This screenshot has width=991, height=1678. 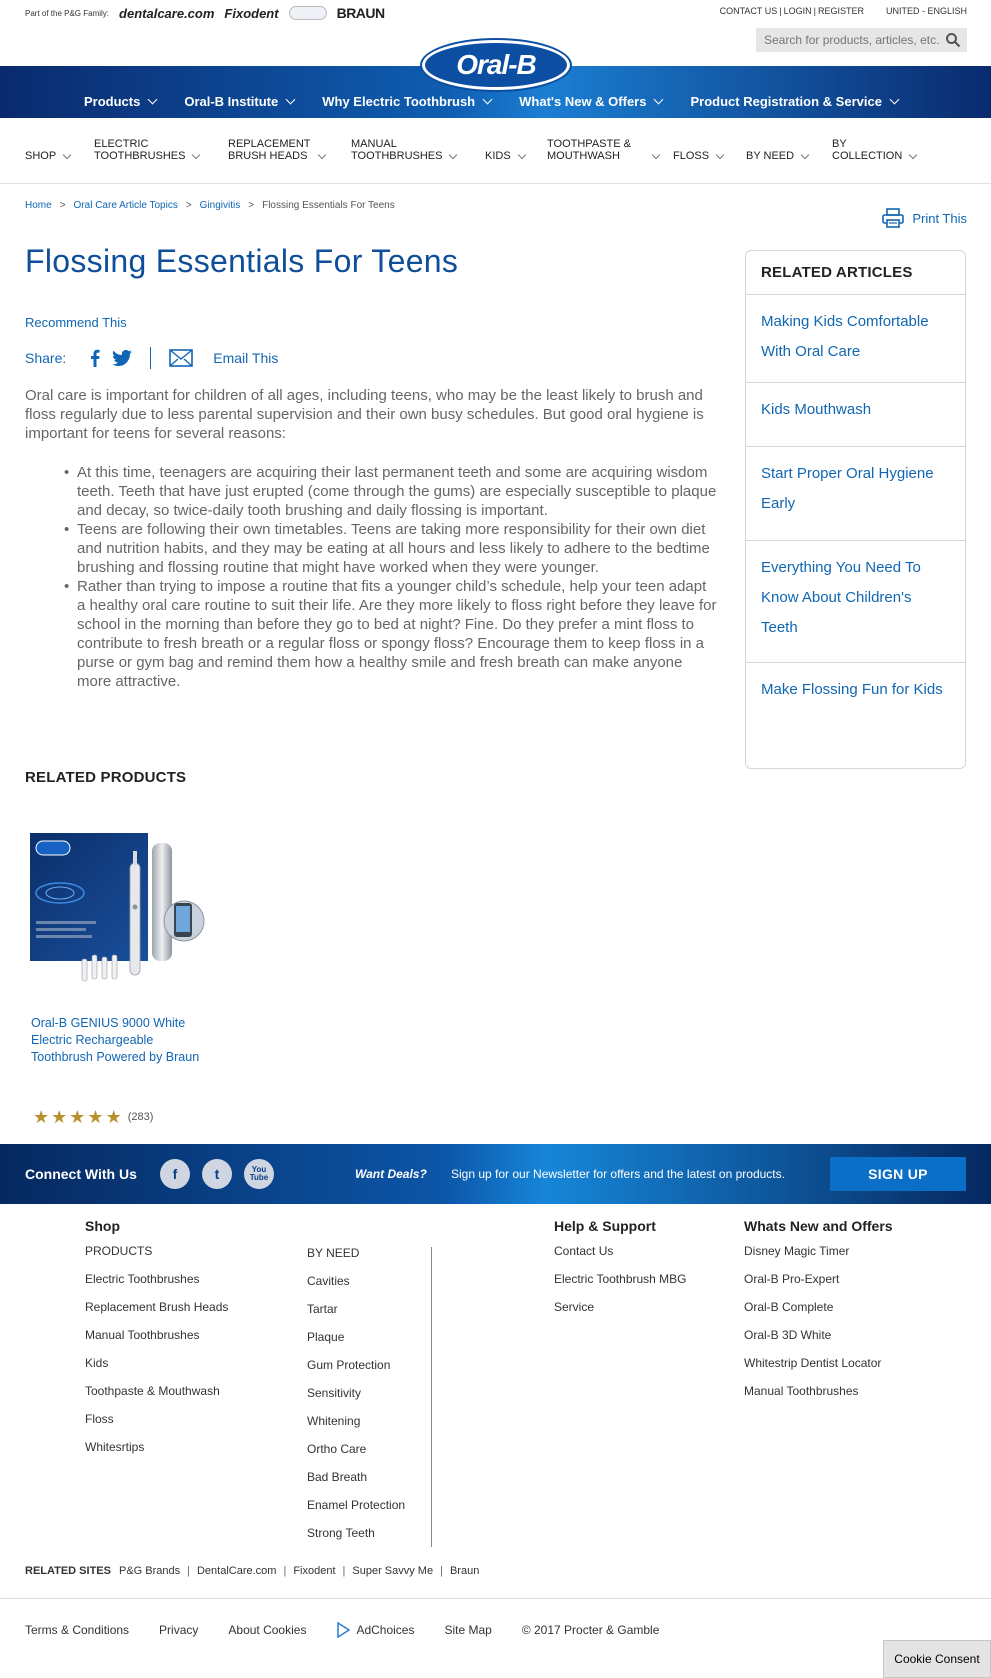 What do you see at coordinates (217, 1174) in the screenshot?
I see `twitter-icon: t` at bounding box center [217, 1174].